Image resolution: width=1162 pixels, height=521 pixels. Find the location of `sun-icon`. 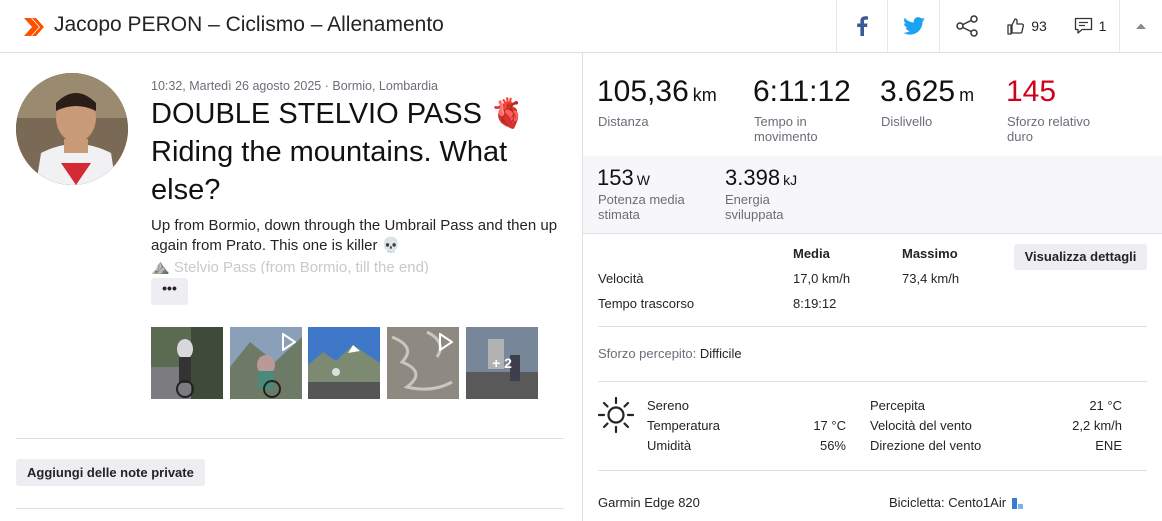

sun-icon is located at coordinates (616, 415).